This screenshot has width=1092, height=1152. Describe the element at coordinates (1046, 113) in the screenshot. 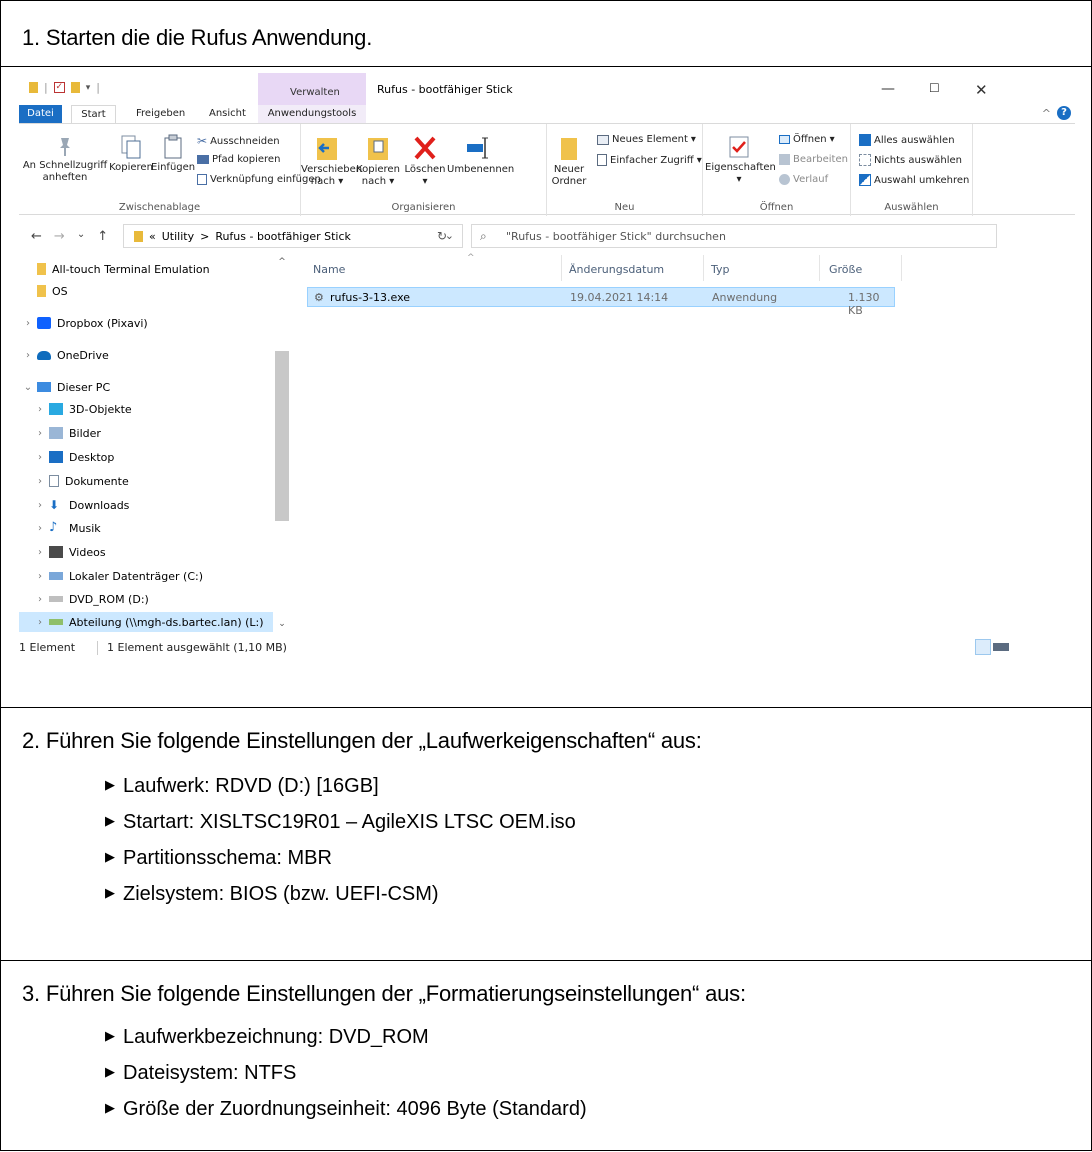

I see `ribbon-collapse-icon: ^` at that location.